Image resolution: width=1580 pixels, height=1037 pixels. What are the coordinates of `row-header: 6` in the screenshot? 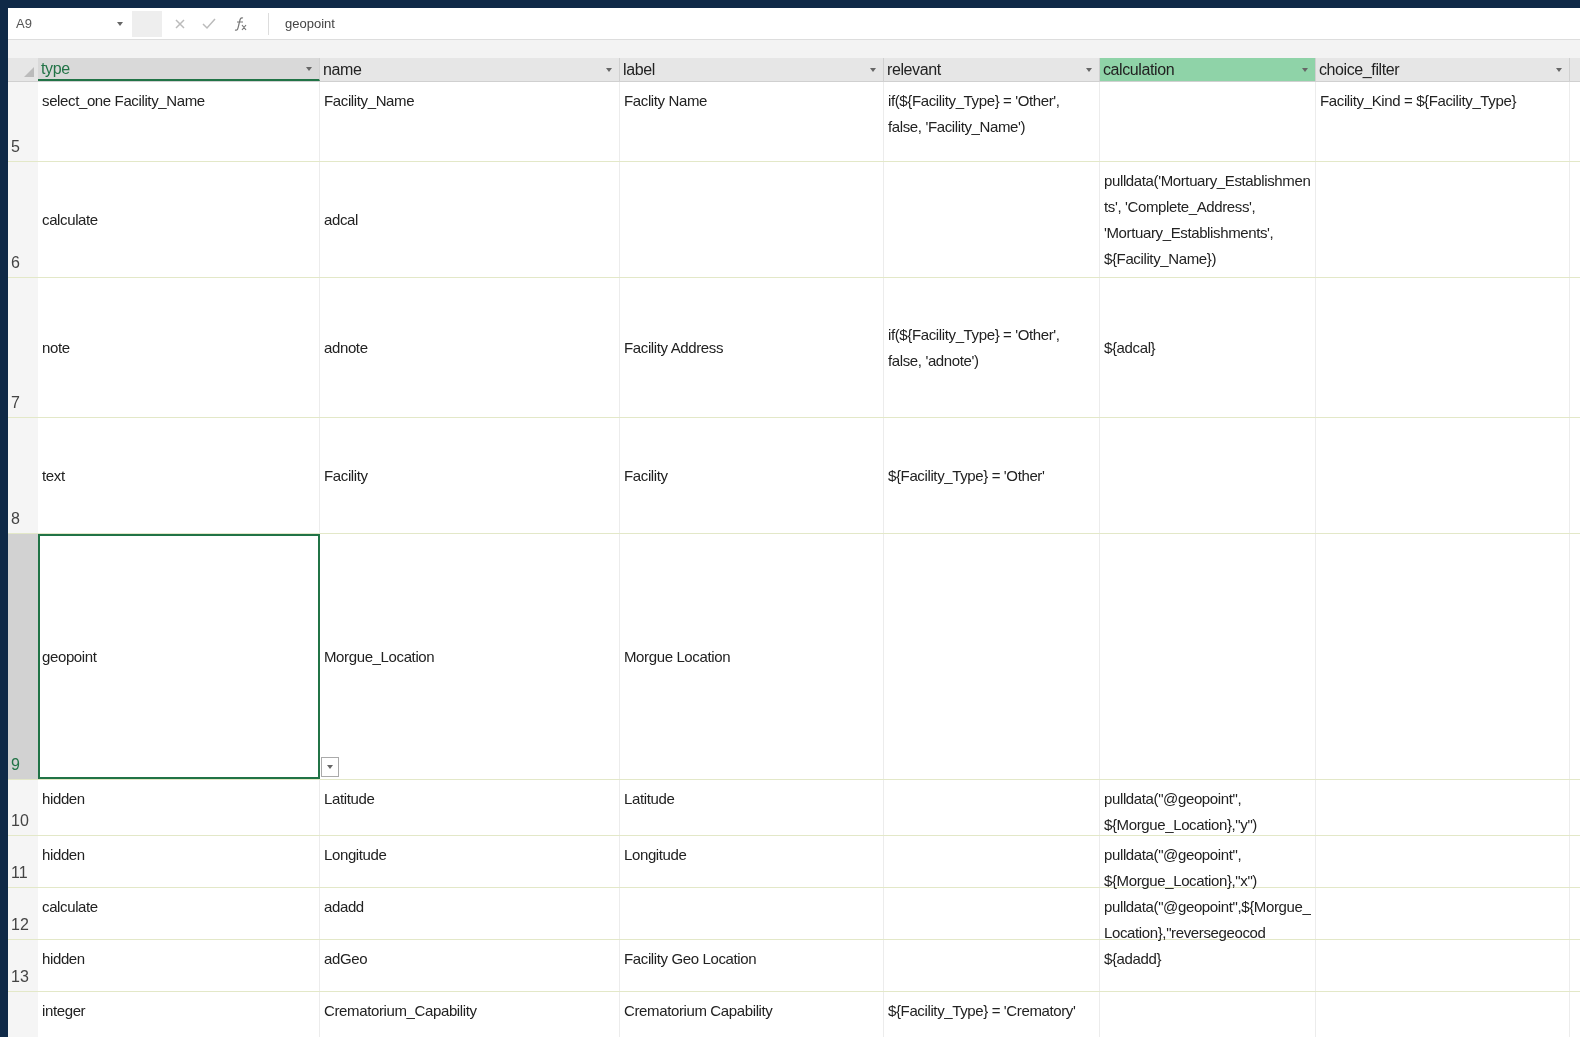 It's located at (23, 219).